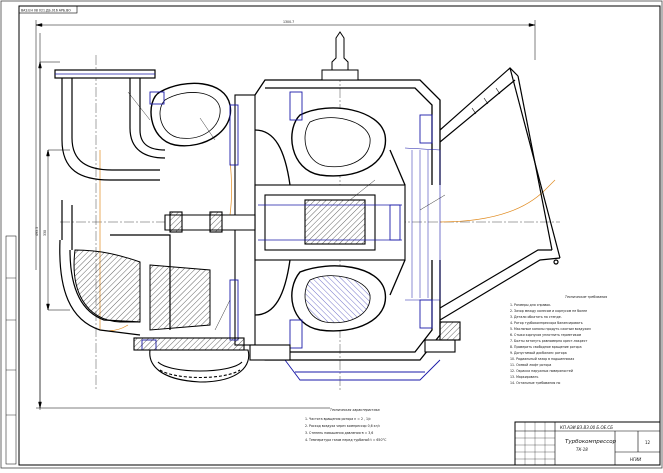 The height and width of the screenshot is (473, 663). I want to click on tech-note-11: 11. Осевой люфт ротора, so click(530, 365).